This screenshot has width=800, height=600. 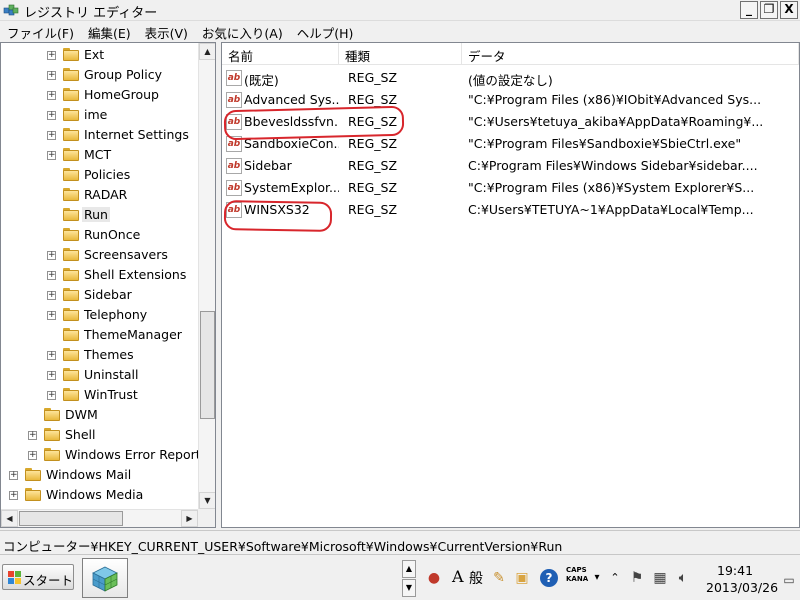 I want to click on scroll-down-icon: ▼, so click(x=207, y=500).